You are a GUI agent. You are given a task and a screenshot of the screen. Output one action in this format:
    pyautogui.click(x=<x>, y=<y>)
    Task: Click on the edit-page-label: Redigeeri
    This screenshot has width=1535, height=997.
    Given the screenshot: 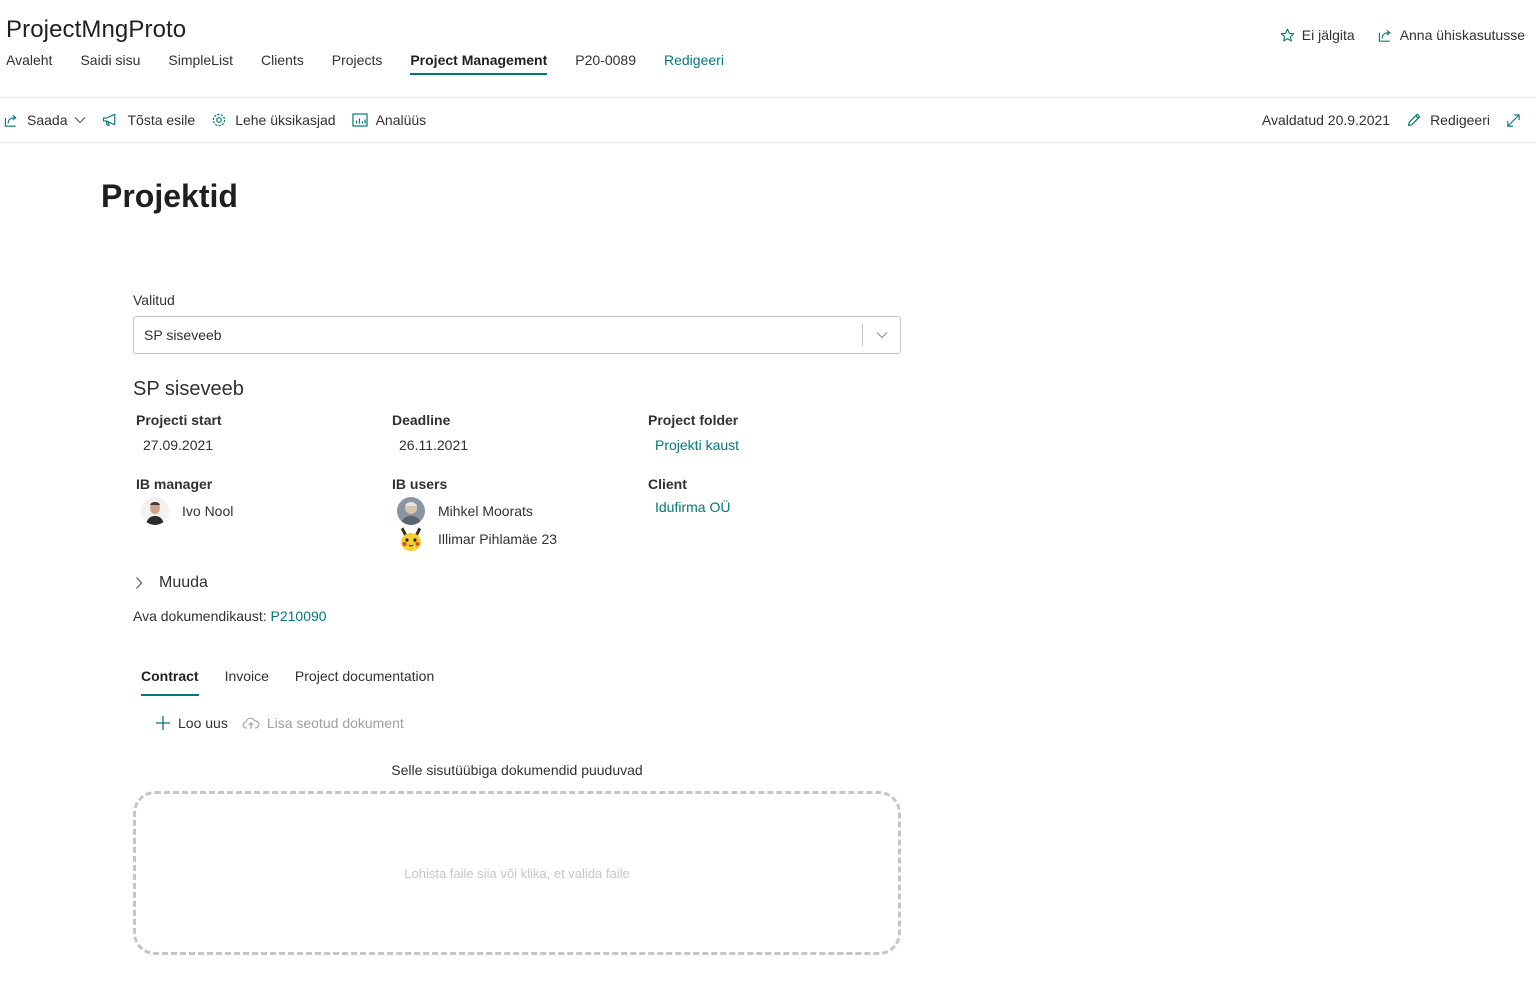 What is the action you would take?
    pyautogui.click(x=1460, y=120)
    